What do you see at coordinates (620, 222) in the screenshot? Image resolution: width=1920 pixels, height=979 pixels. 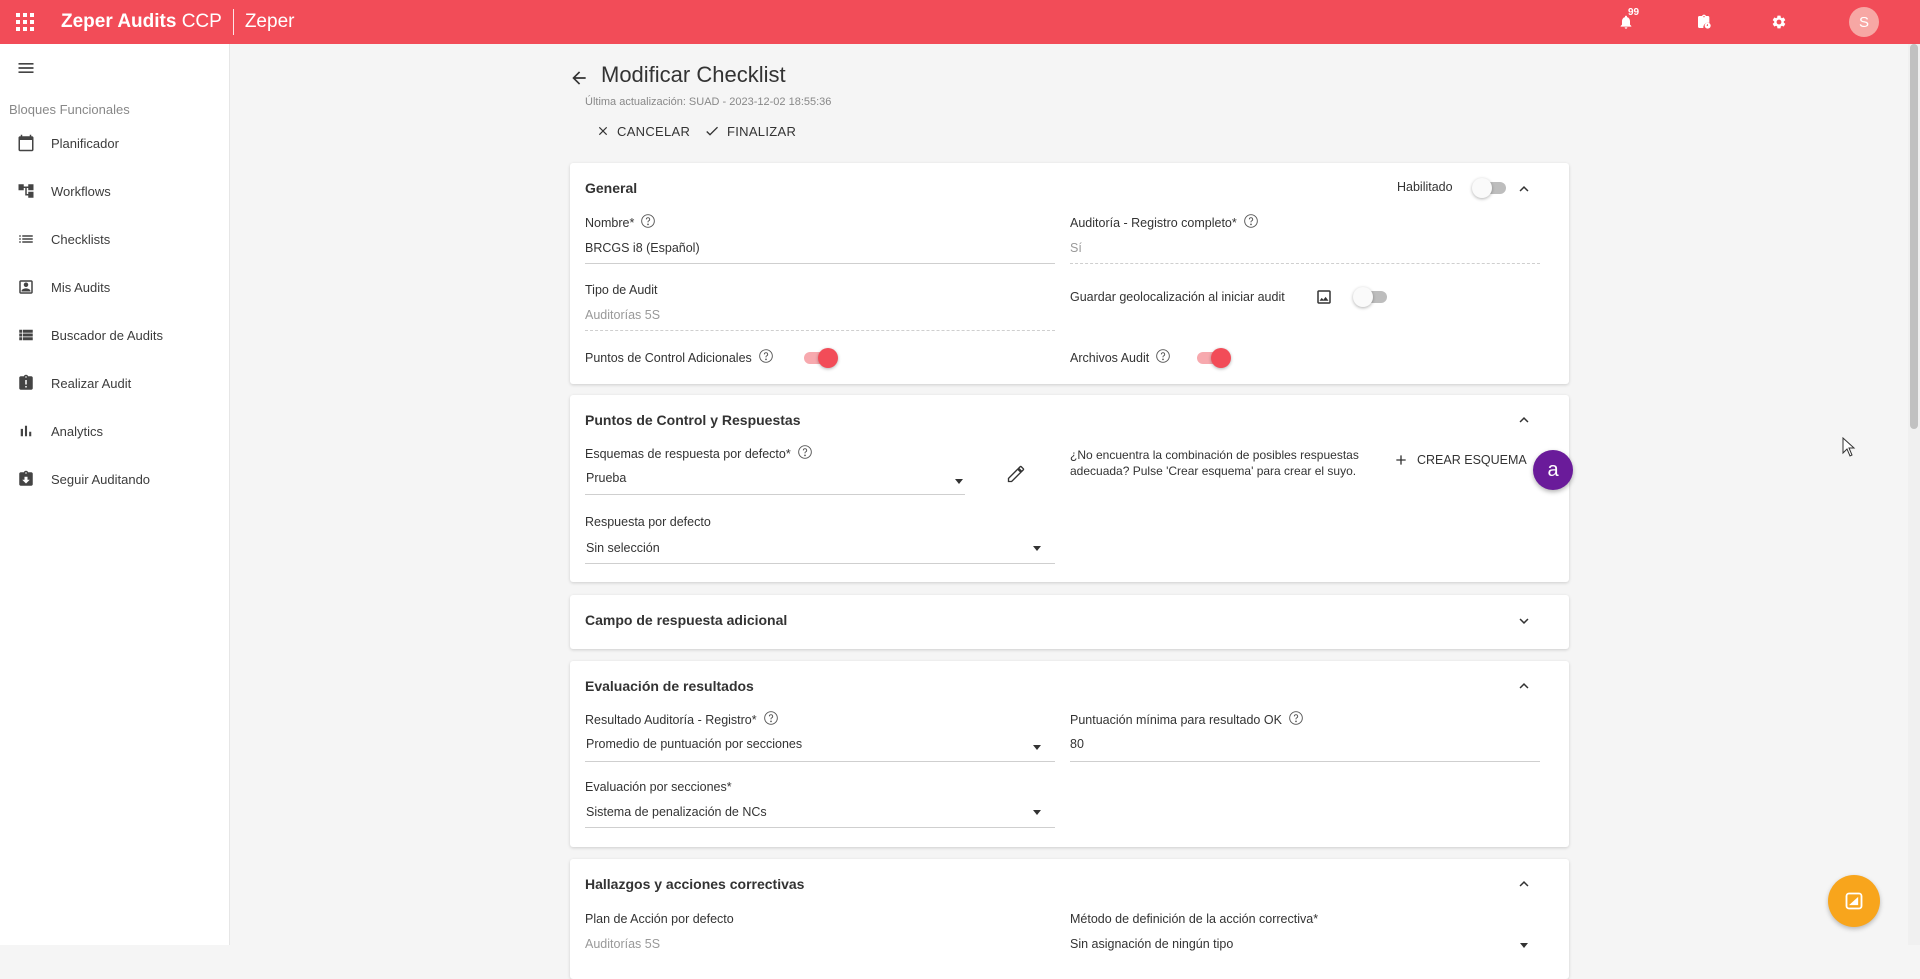 I see `nombre-label: Nombre*` at bounding box center [620, 222].